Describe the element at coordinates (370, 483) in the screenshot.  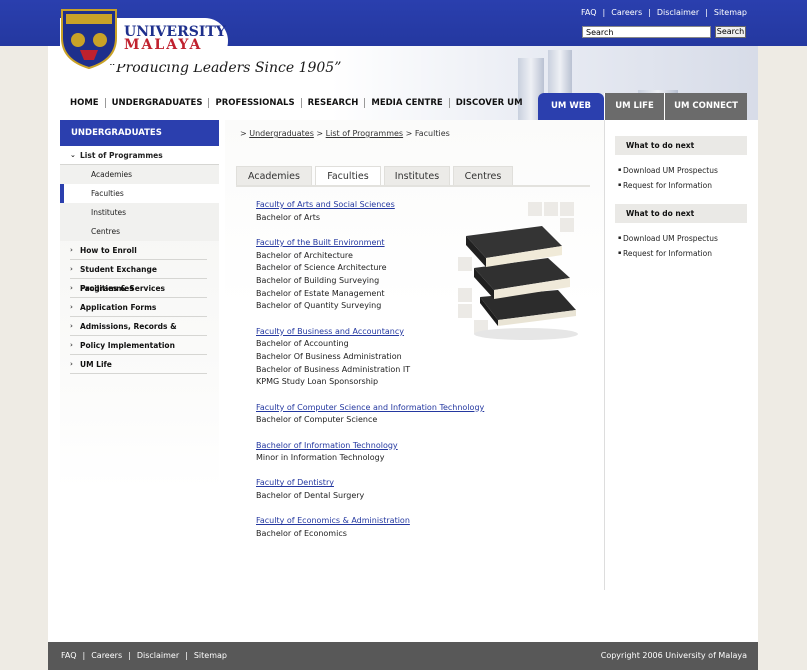
I see `faculty-link: Faculty of Dentistry` at that location.